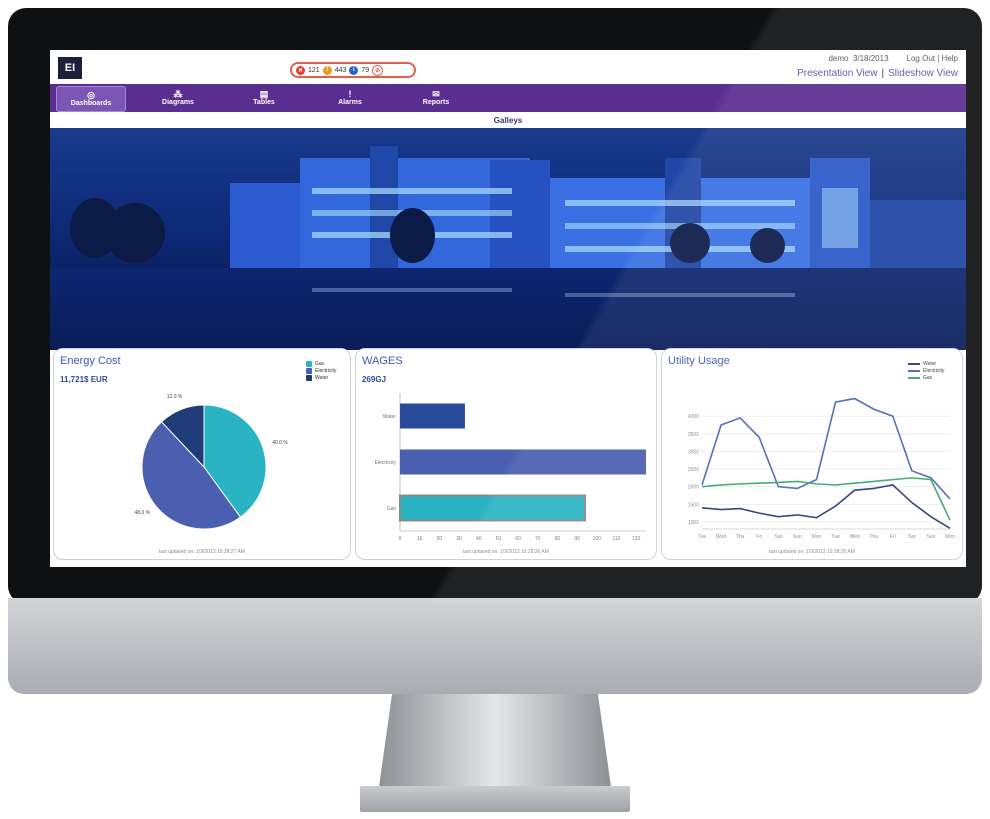 The height and width of the screenshot is (819, 990). Describe the element at coordinates (837, 73) in the screenshot. I see `presentation-view-link: Presentation View` at that location.